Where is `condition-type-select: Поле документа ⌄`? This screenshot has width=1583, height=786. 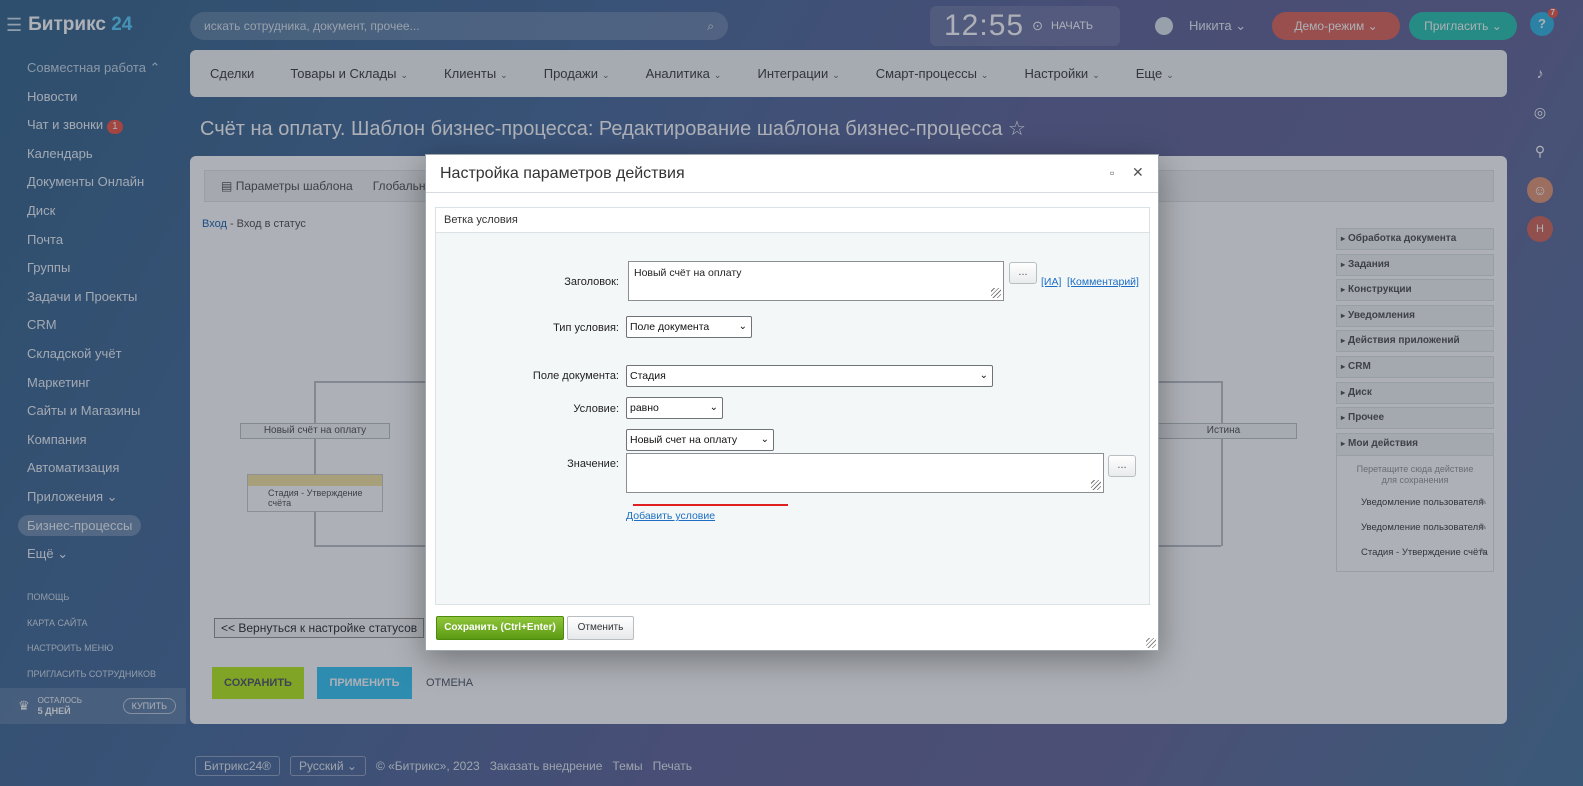
condition-type-select: Поле документа ⌄ is located at coordinates (689, 327).